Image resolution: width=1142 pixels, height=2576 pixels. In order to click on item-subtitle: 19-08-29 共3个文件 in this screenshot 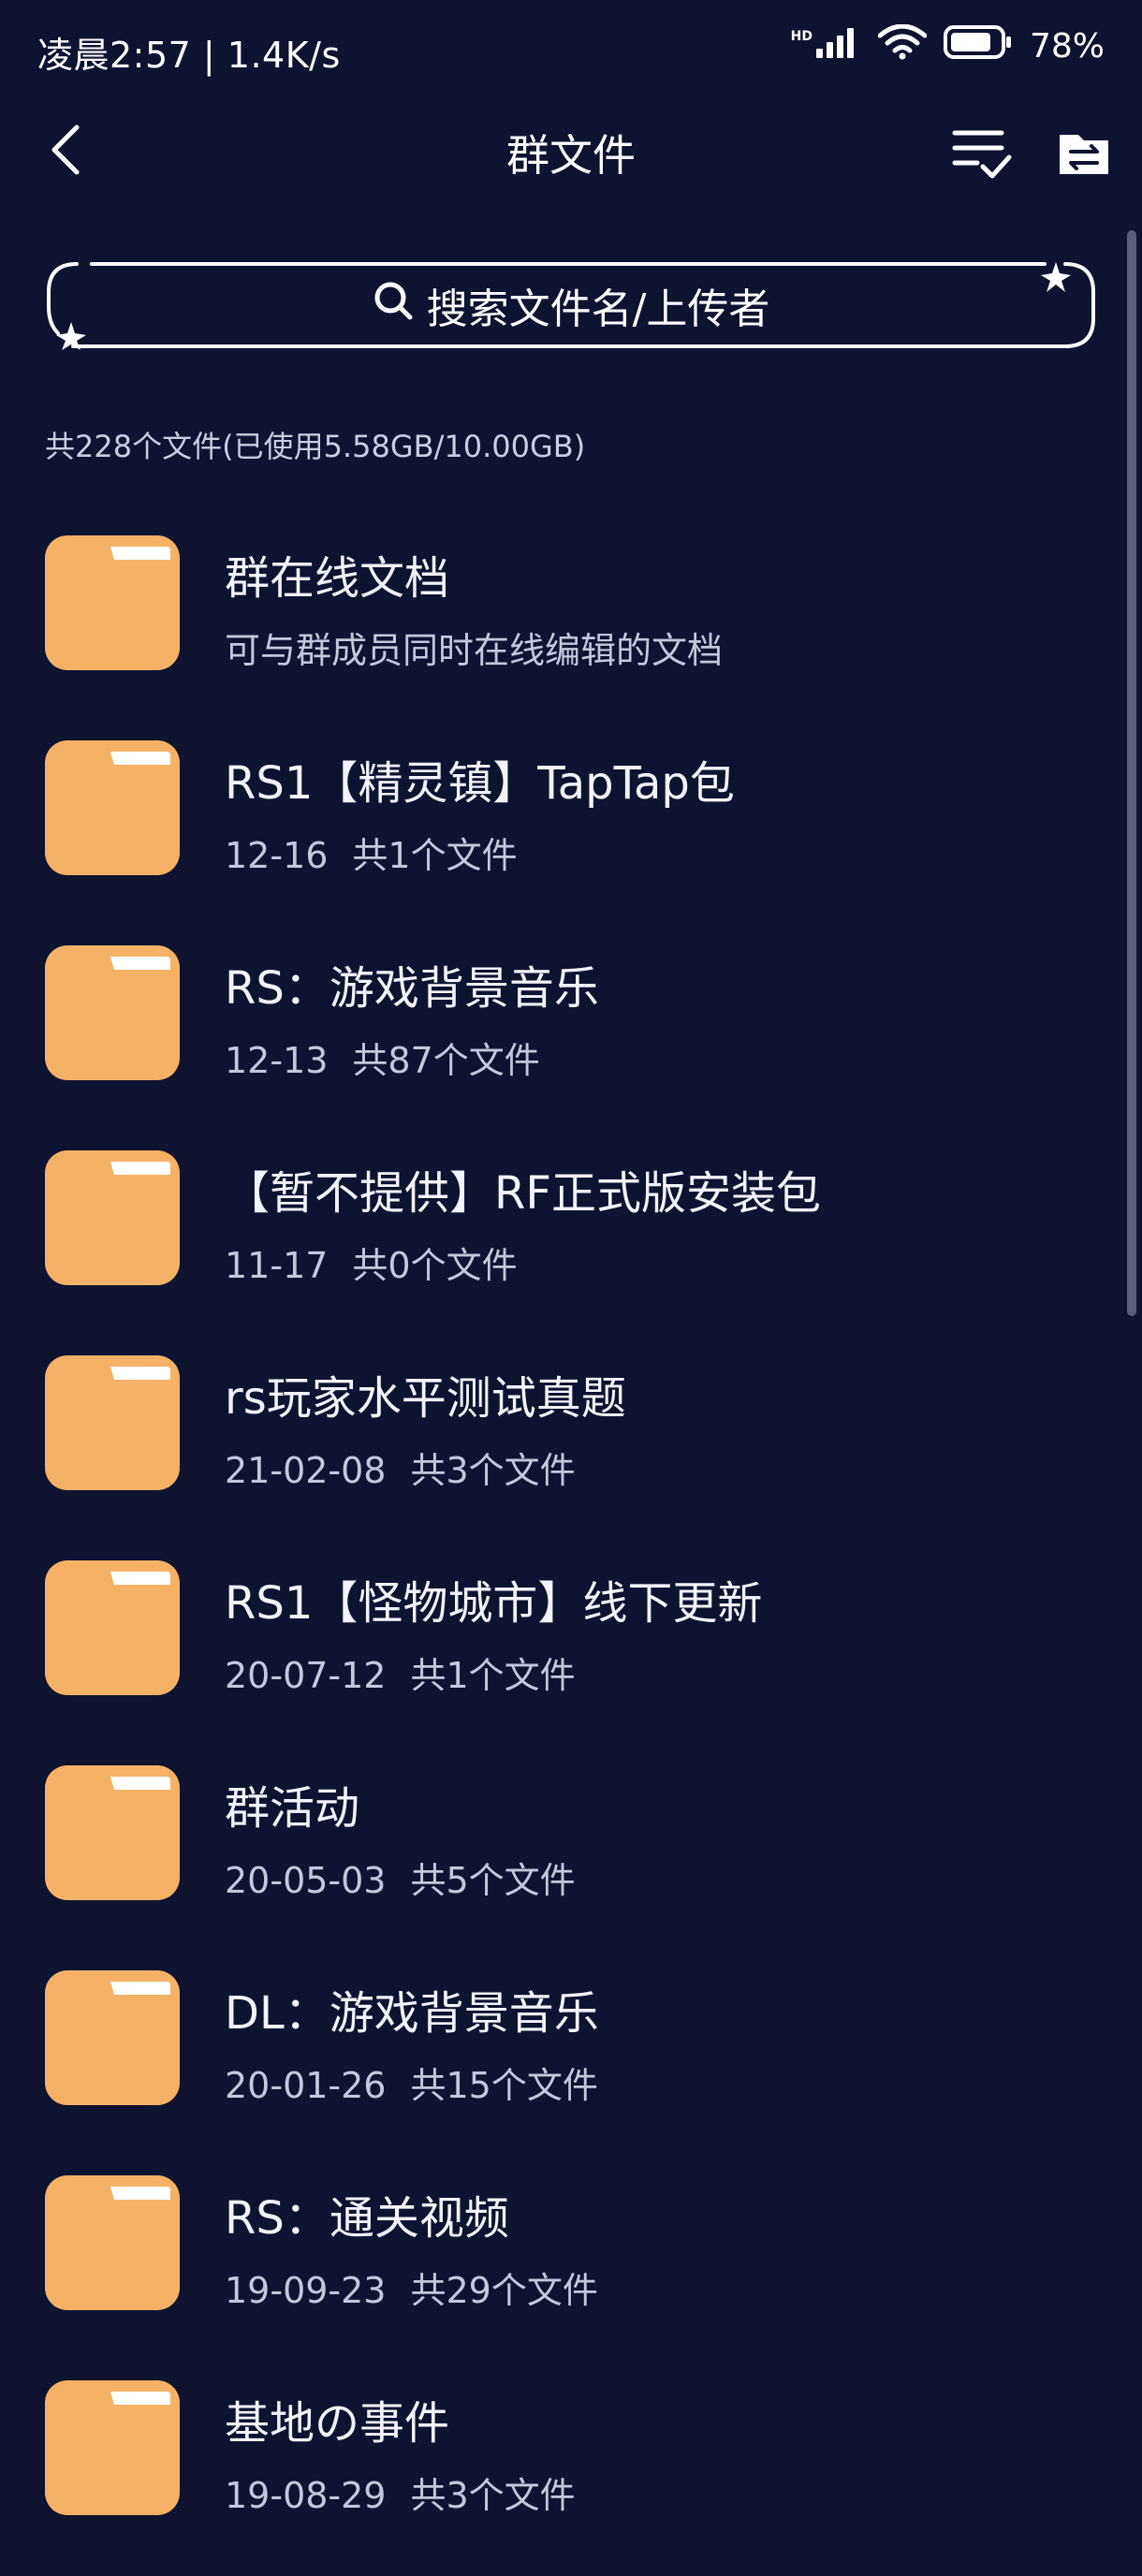, I will do `click(400, 2492)`.